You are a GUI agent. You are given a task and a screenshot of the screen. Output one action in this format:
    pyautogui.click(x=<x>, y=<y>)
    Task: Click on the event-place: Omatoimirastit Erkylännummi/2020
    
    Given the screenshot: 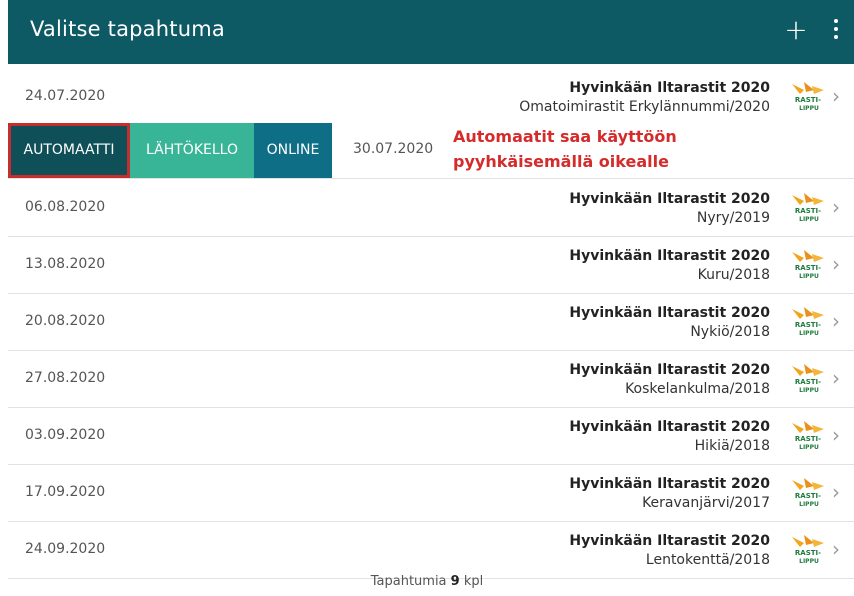 What is the action you would take?
    pyautogui.click(x=644, y=107)
    